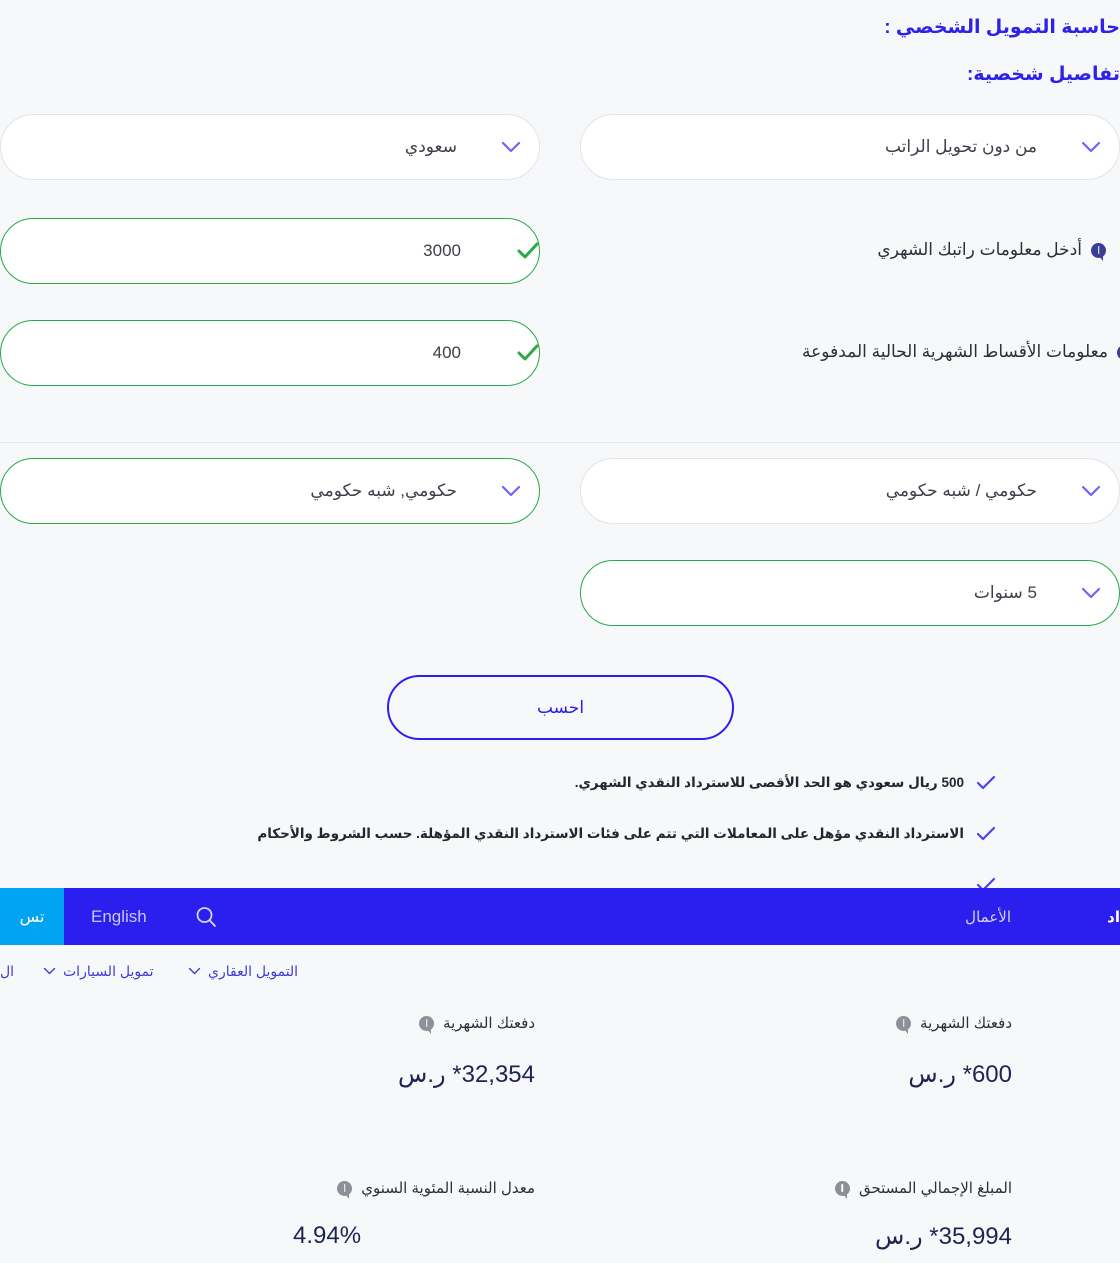 The width and height of the screenshot is (1120, 1263). I want to click on sub-navbar: التمويل العقاري تمويل السيارات ال, so click(560, 971).